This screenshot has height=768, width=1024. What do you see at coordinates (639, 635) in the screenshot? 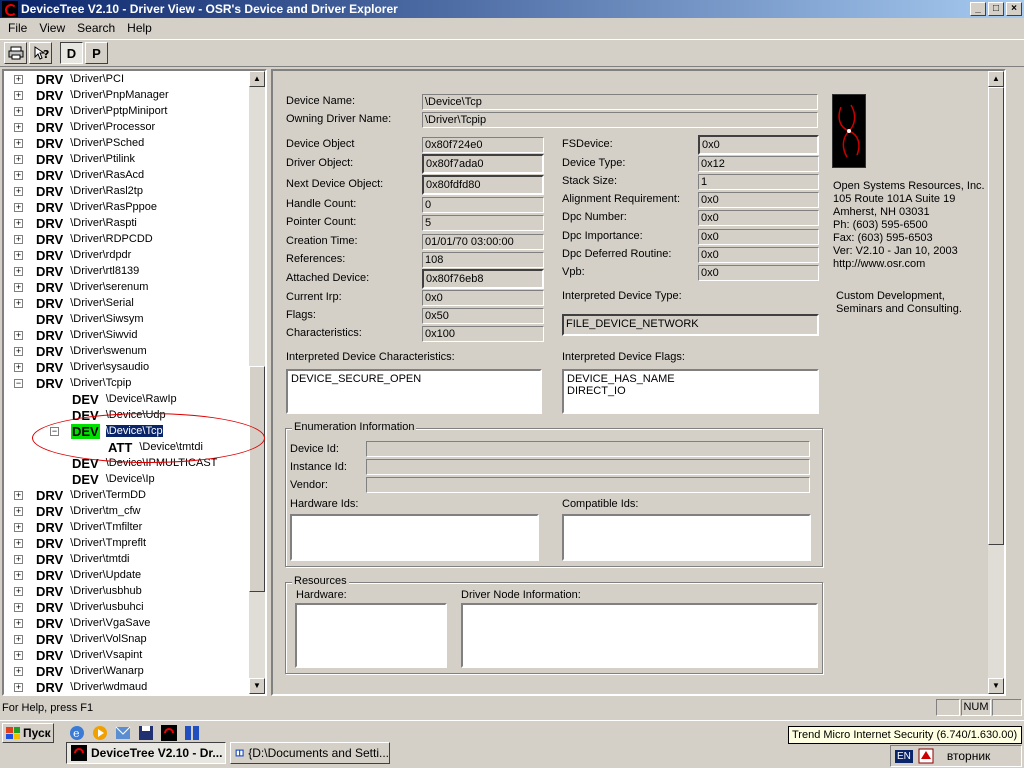
I see `driver-node-box` at bounding box center [639, 635].